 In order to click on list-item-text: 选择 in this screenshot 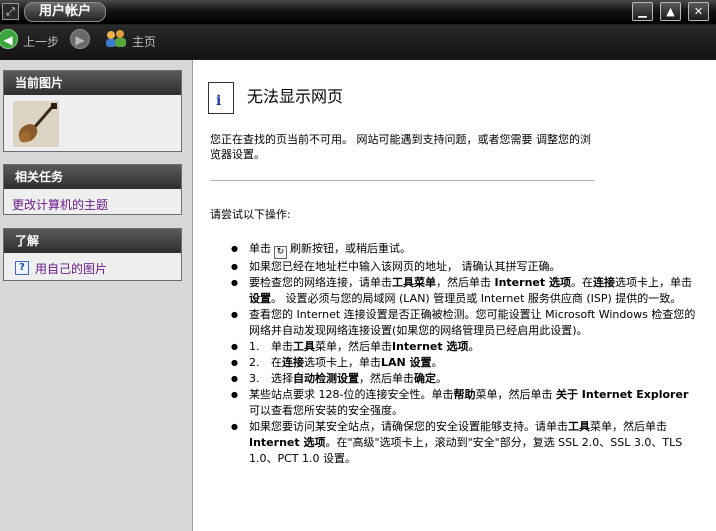, I will do `click(282, 378)`.